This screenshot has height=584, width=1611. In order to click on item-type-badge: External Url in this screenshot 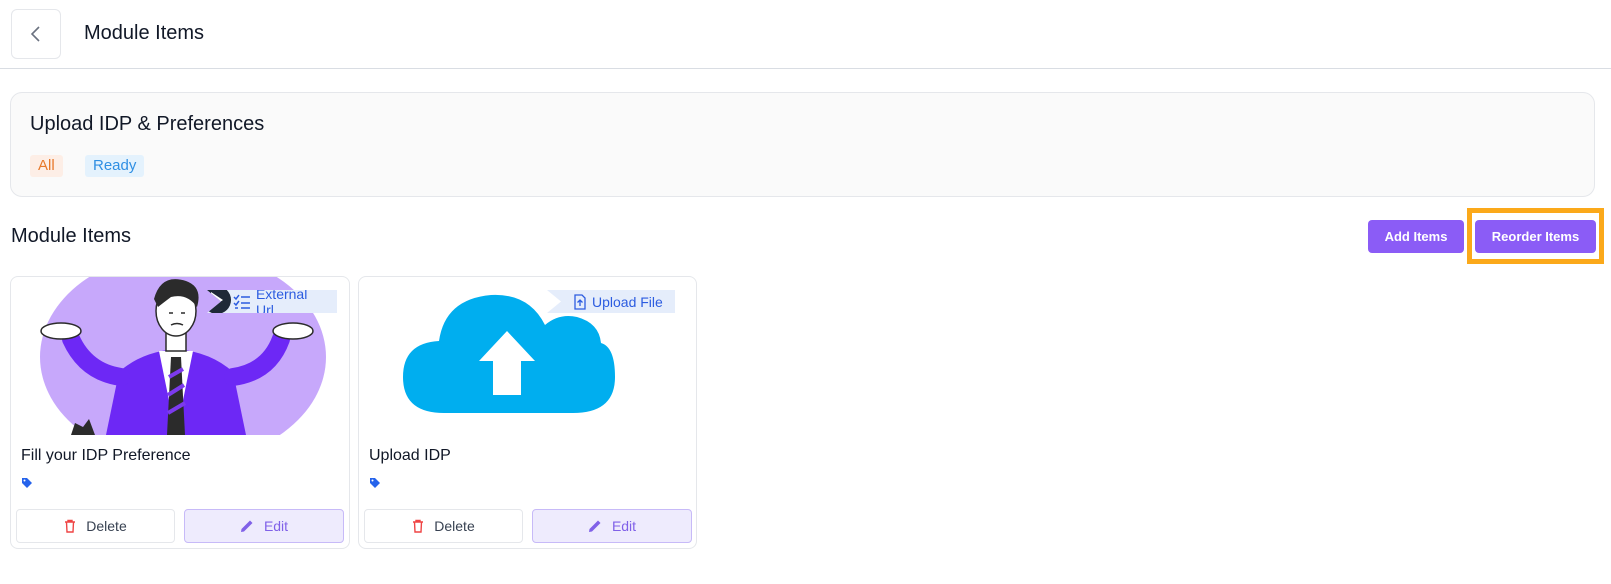, I will do `click(272, 301)`.